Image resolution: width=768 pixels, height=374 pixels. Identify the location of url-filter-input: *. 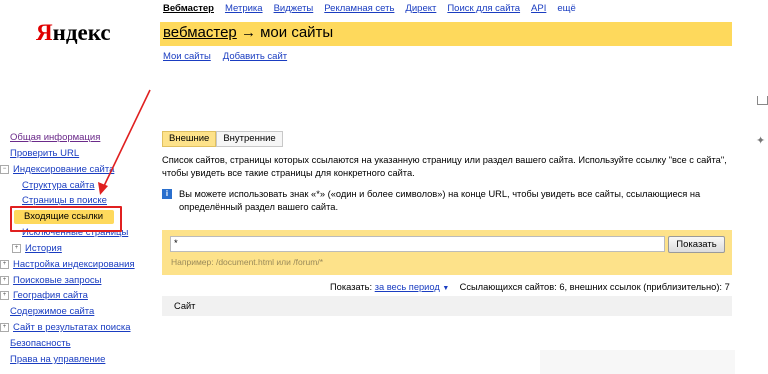
(417, 244).